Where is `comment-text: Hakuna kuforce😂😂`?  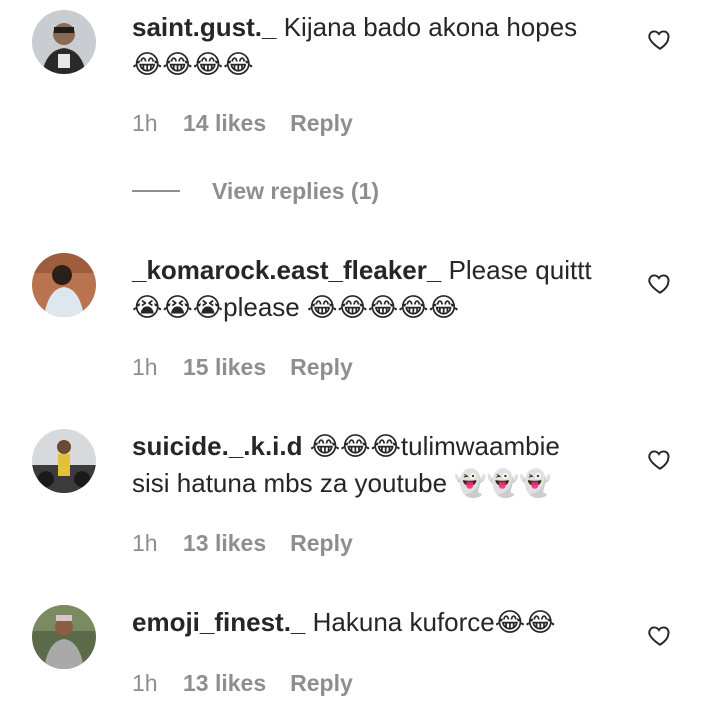 comment-text: Hakuna kuforce😂😂 is located at coordinates (434, 622).